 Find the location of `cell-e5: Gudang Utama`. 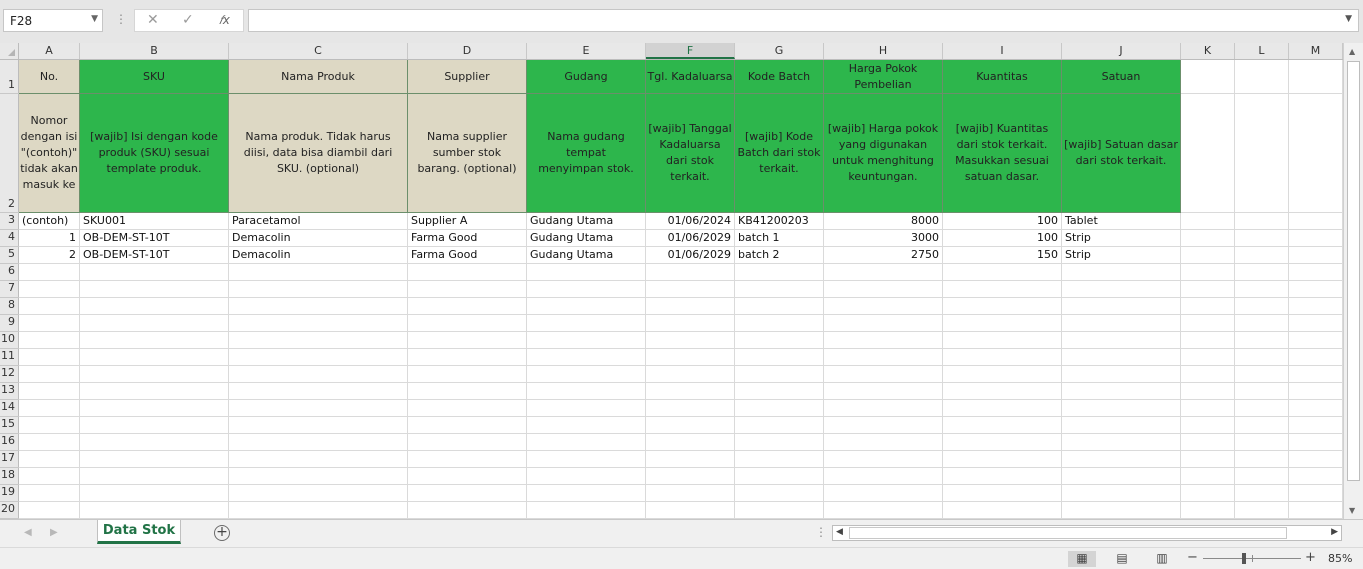

cell-e5: Gudang Utama is located at coordinates (586, 254).